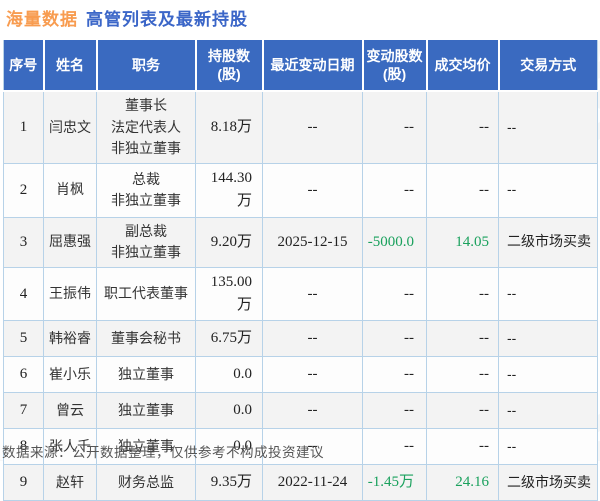 Image resolution: width=600 pixels, height=501 pixels. I want to click on section-title: 高管列表及最新持股, so click(167, 19).